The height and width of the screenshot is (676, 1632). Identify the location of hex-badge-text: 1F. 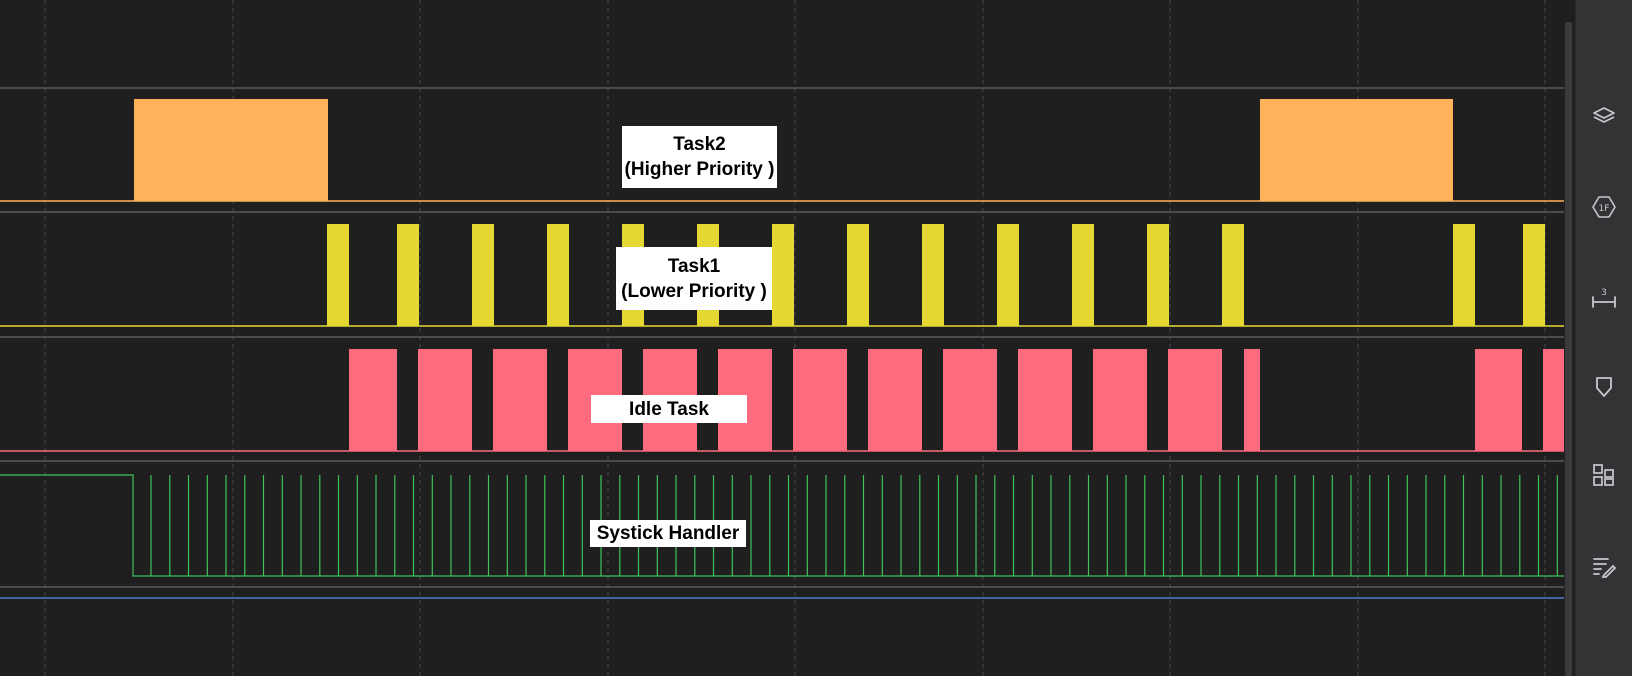
(1604, 209).